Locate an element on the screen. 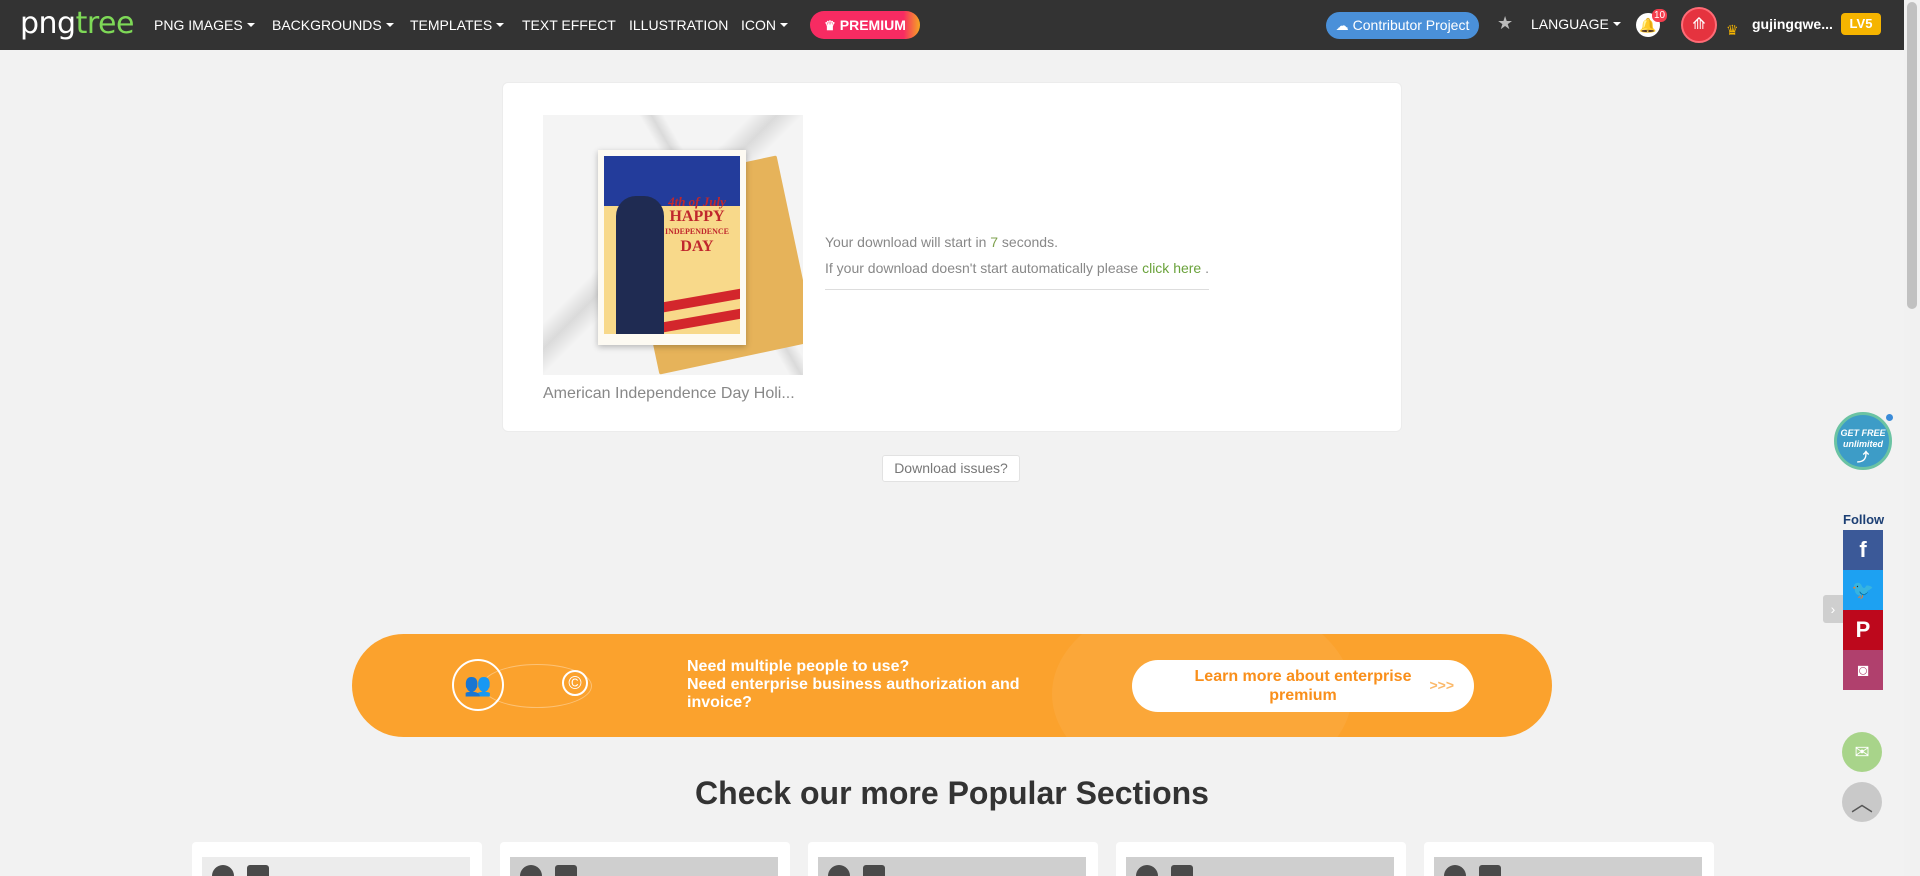 This screenshot has height=876, width=1920. pngtree-logo: pngtree is located at coordinates (77, 24).